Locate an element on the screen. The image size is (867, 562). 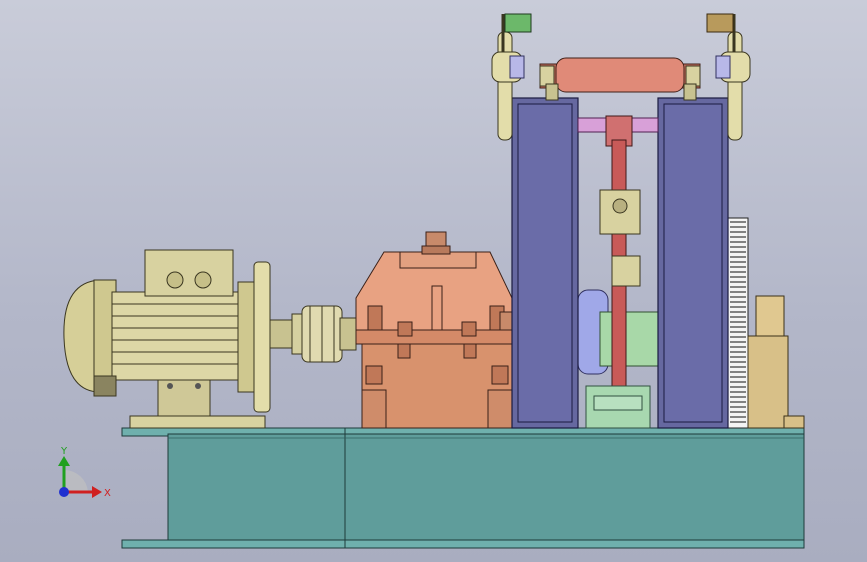
x-axis-label: X is located at coordinates (107, 493).